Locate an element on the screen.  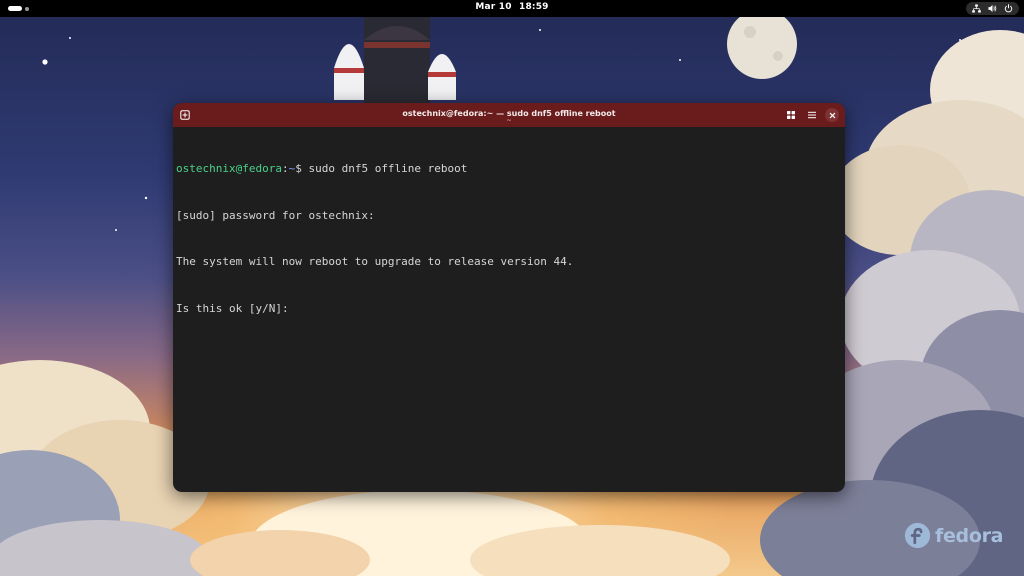
command-text: sudo dnf5 offline reboot is located at coordinates (384, 168).